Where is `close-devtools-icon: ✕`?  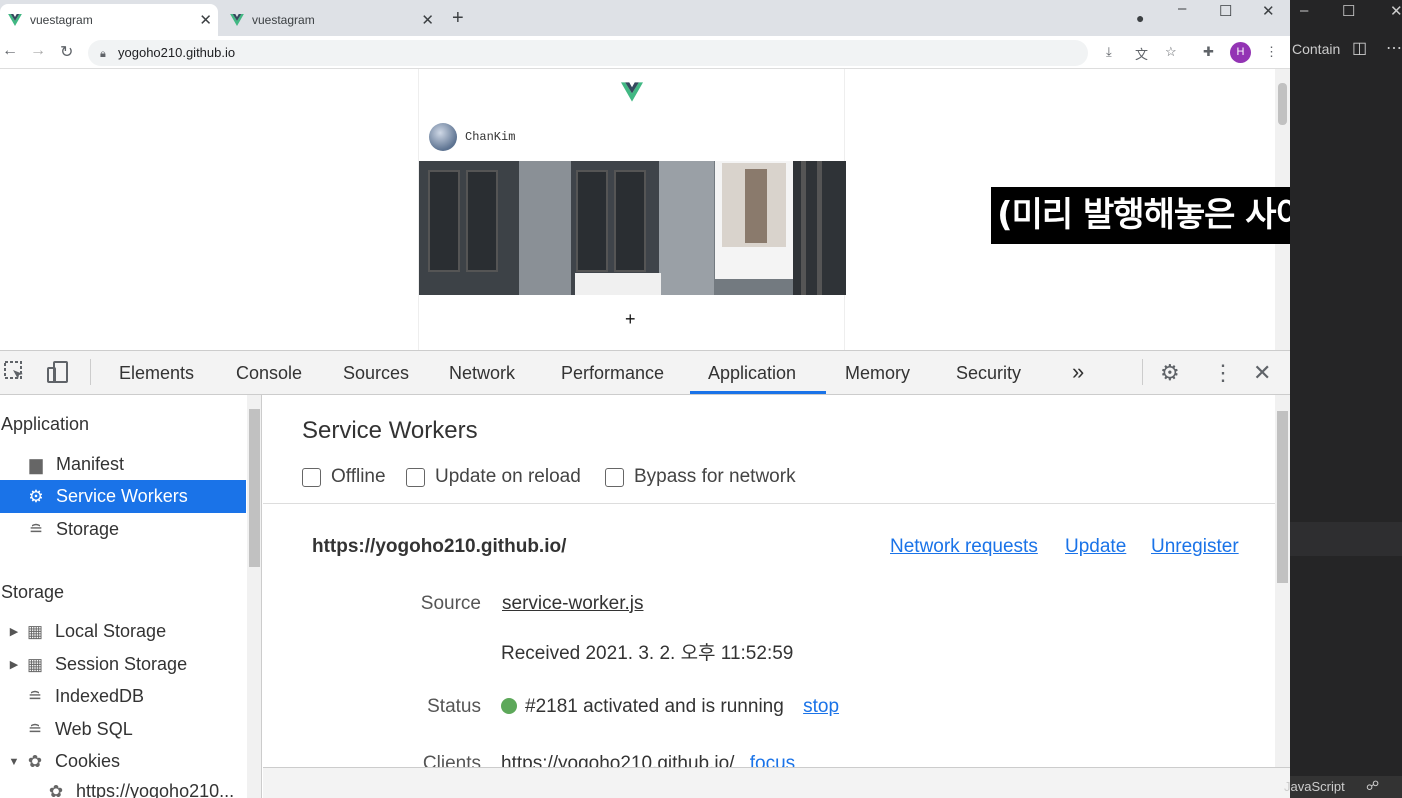
close-devtools-icon: ✕ is located at coordinates (1262, 373).